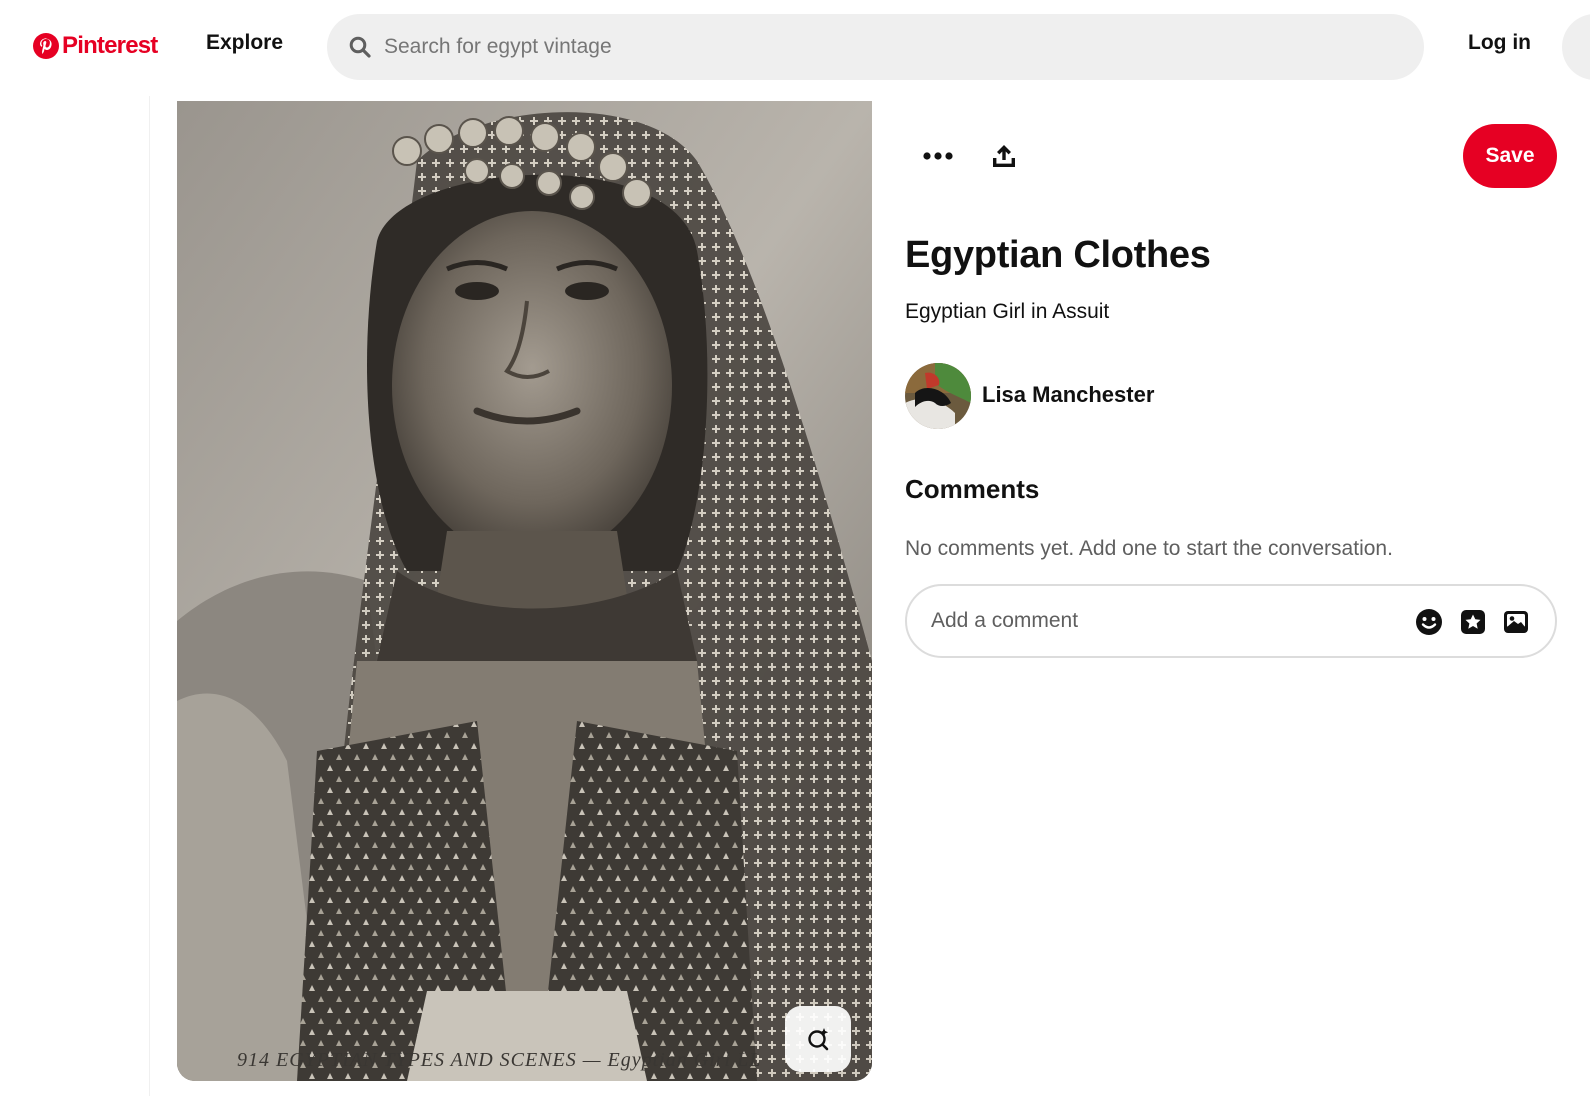 The width and height of the screenshot is (1590, 1096). Describe the element at coordinates (46, 46) in the screenshot. I see `pinterest-p-icon` at that location.